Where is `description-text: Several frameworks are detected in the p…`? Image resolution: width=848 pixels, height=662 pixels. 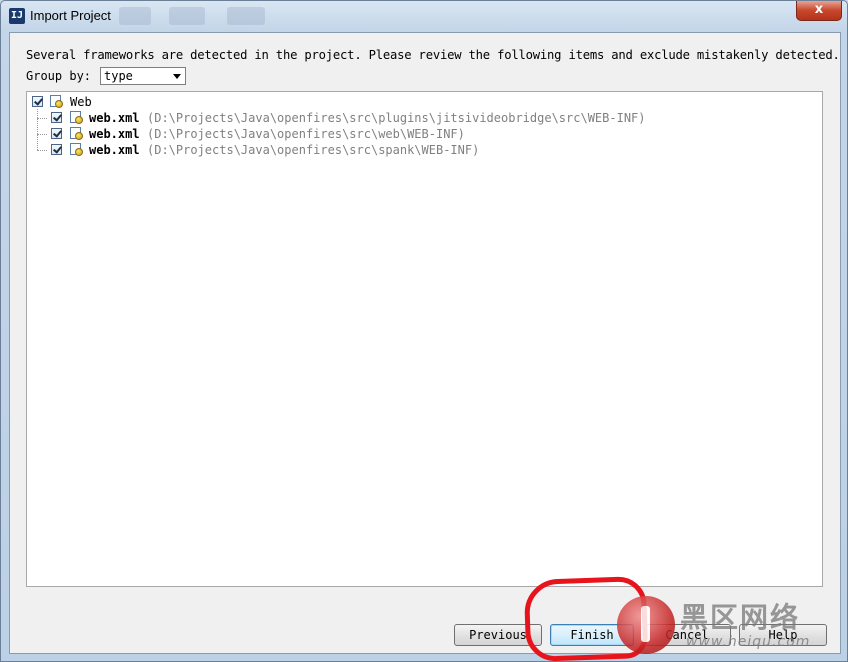
description-text: Several frameworks are detected in the p… is located at coordinates (433, 55).